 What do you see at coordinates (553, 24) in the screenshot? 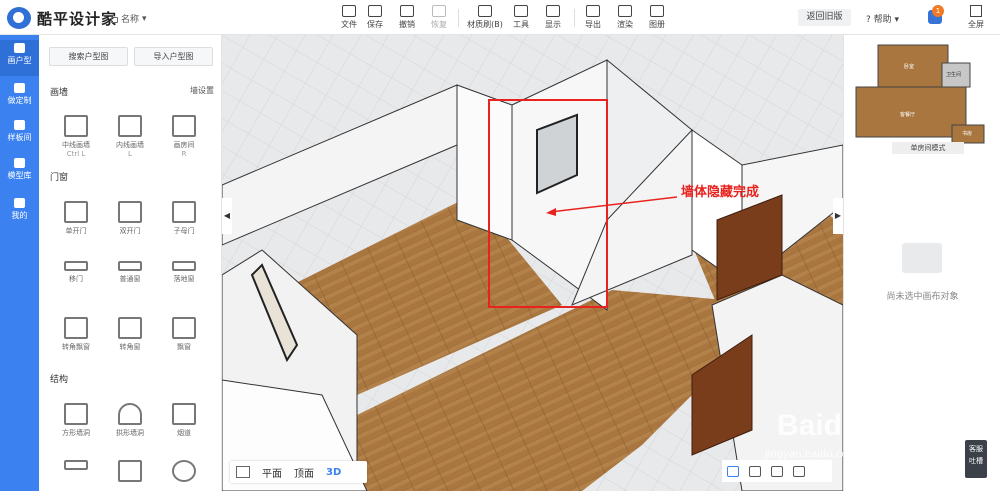
I see `display-label: 显示` at bounding box center [553, 24].